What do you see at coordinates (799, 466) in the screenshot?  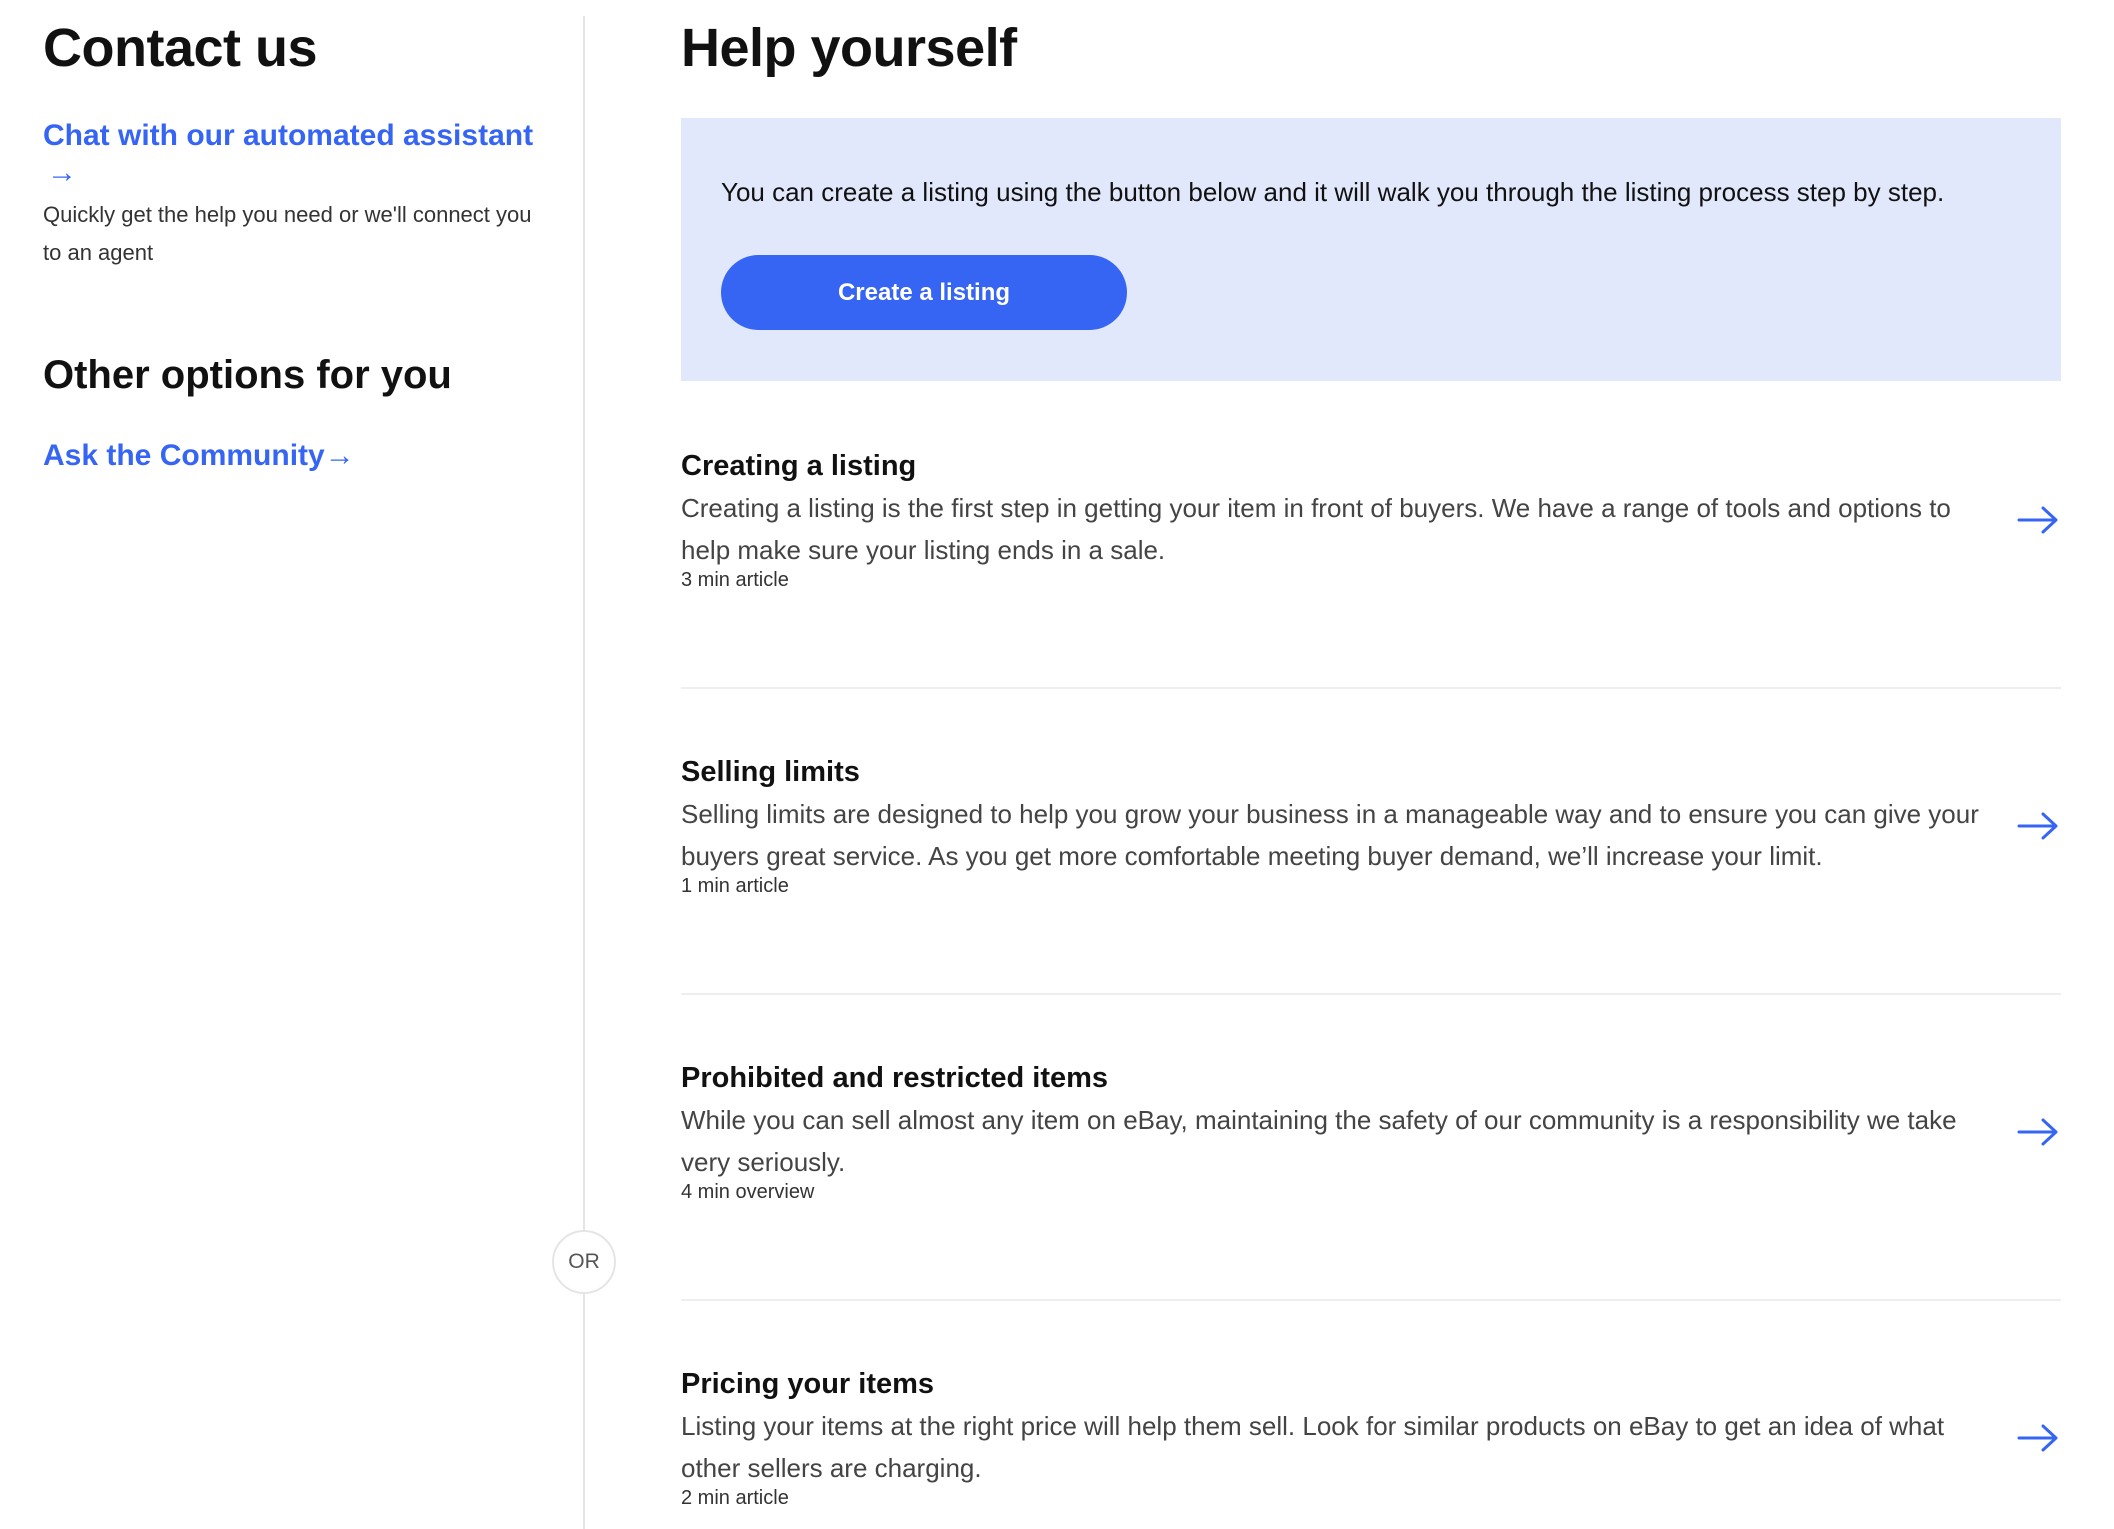 I see `article-title: Creating a listing` at bounding box center [799, 466].